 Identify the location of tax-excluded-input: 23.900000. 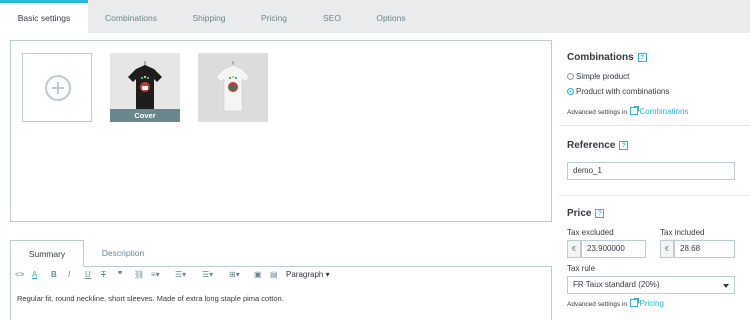
(613, 249).